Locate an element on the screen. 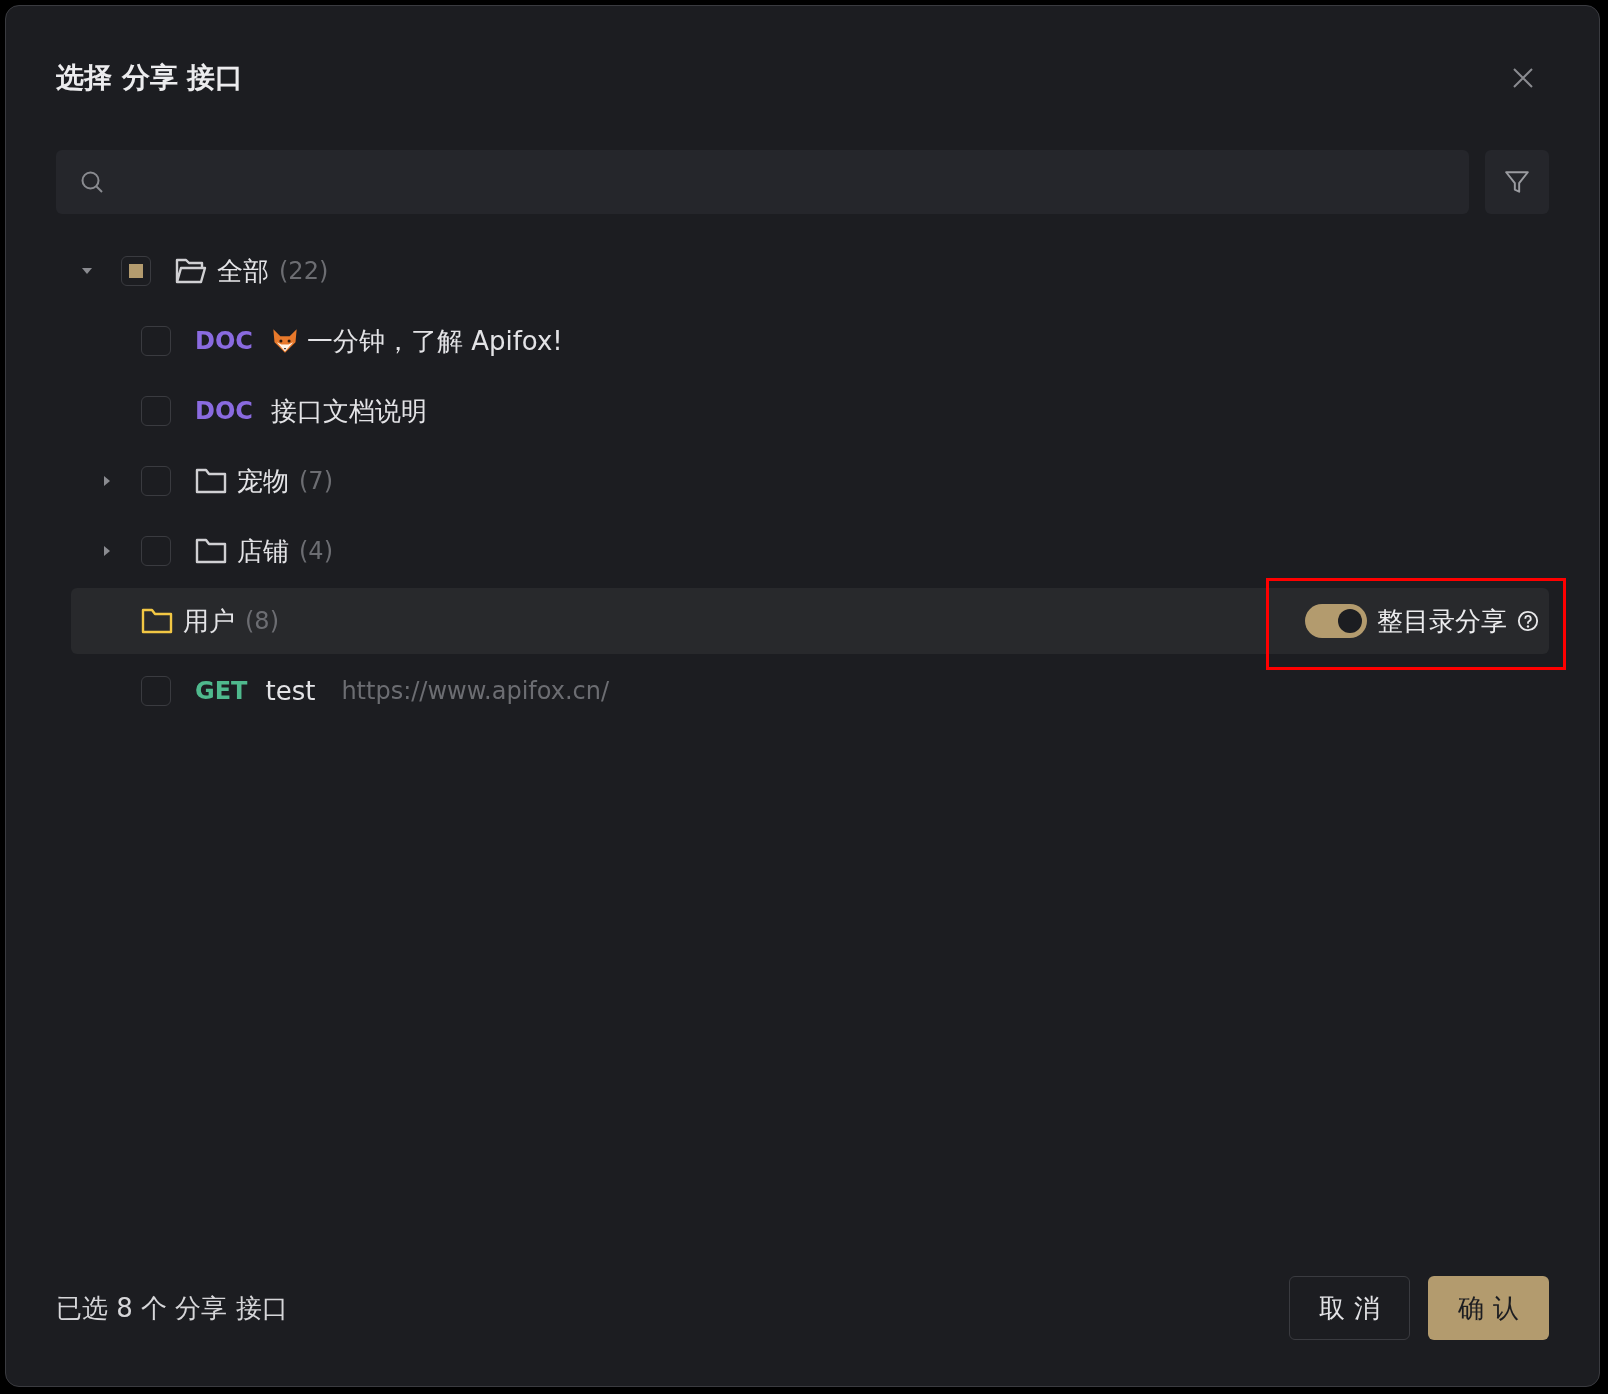 The image size is (1608, 1394). help-icon is located at coordinates (1528, 621).